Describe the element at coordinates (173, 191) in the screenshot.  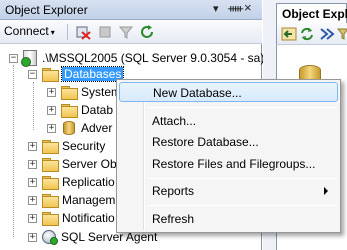
I see `menu-item-label: Reports` at that location.